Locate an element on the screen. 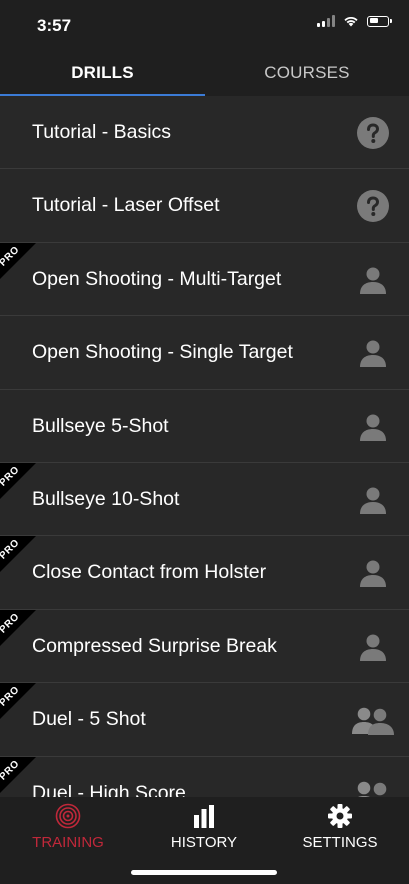  drill-row-label: Open Shooting - Single Target is located at coordinates (162, 352).